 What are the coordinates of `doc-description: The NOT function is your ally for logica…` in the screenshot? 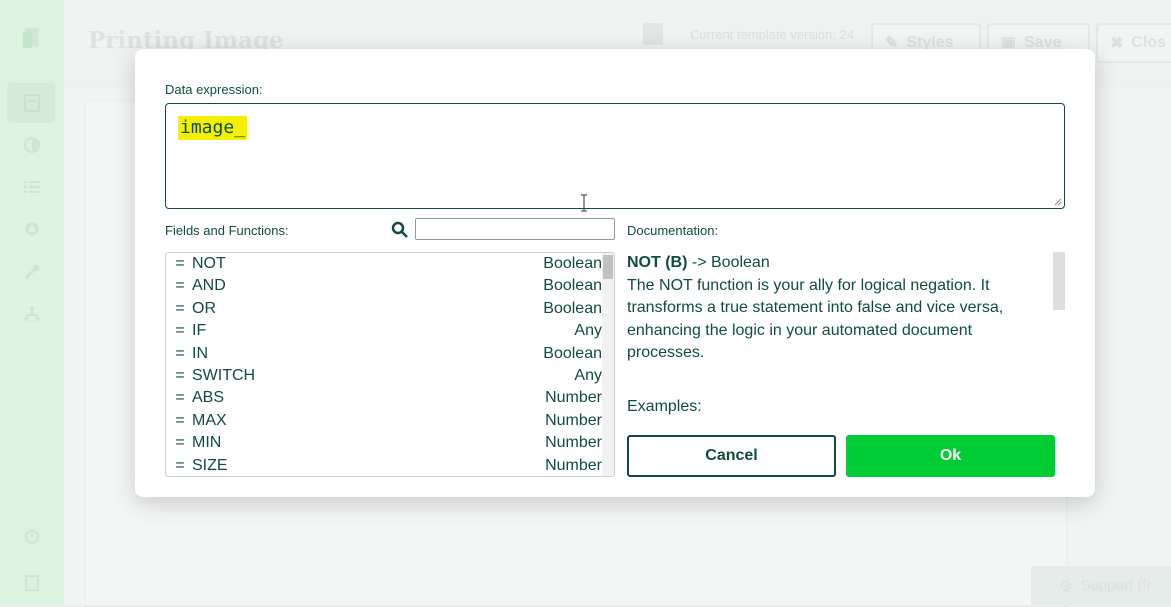 It's located at (815, 319).